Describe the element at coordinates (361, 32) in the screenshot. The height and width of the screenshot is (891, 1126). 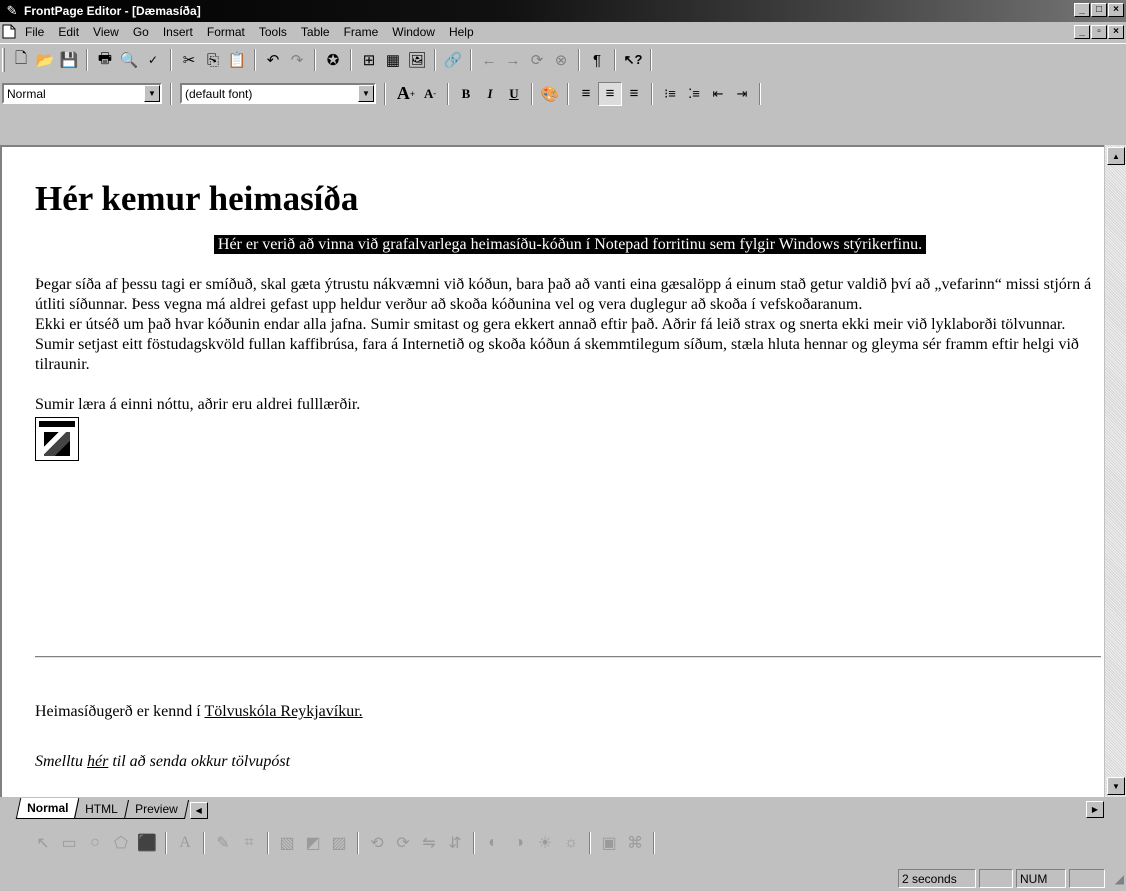
I see `menu-frame: Frame` at that location.